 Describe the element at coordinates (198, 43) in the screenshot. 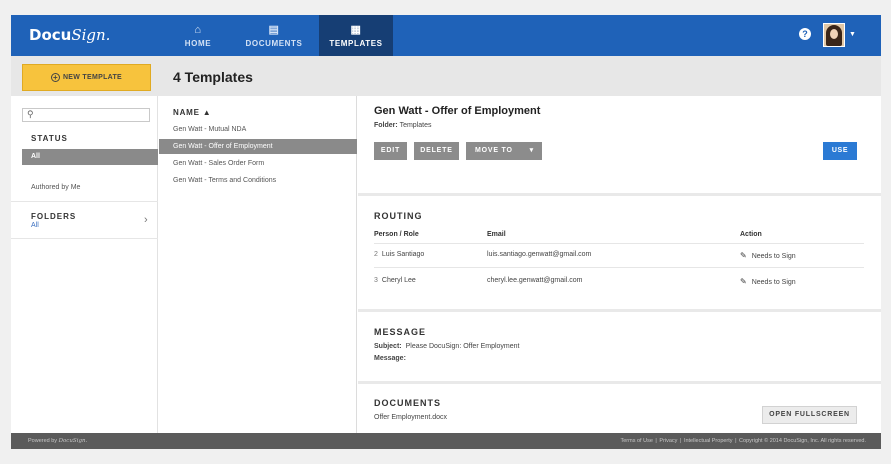

I see `tab-home-label: HOME` at that location.